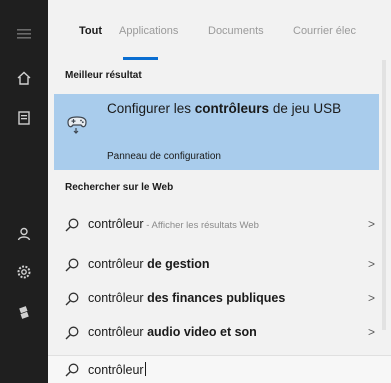  Describe the element at coordinates (24, 312) in the screenshot. I see `power-icon` at that location.